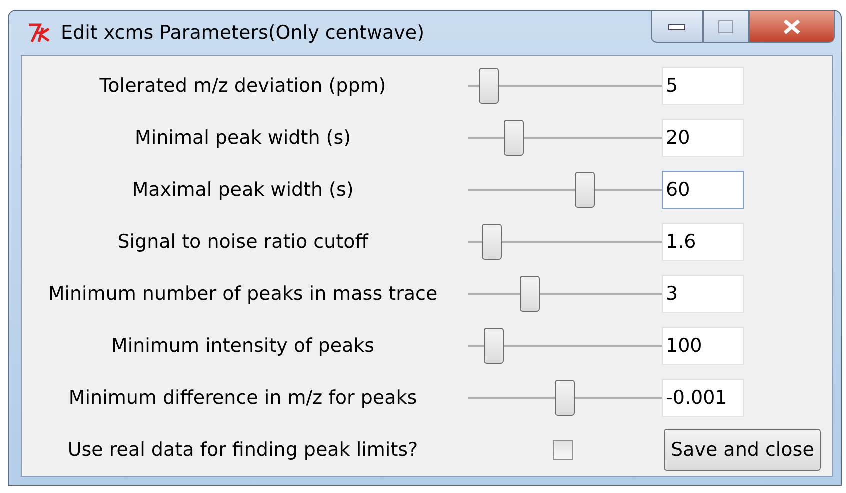 The image size is (846, 493). What do you see at coordinates (243, 138) in the screenshot?
I see `parameter-label: Minimal peak width (s)` at bounding box center [243, 138].